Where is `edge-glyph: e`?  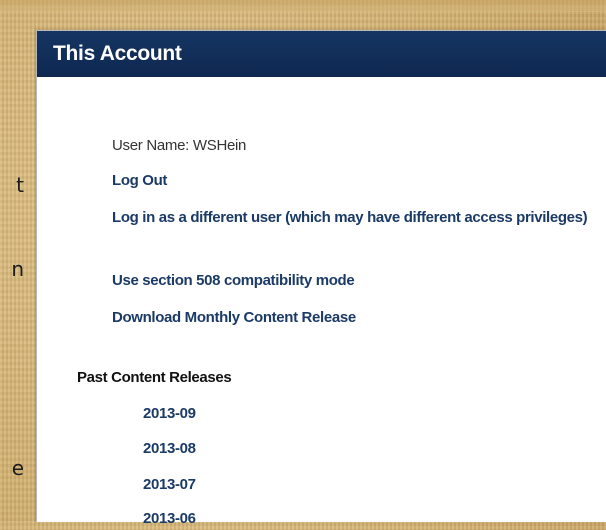 edge-glyph: e is located at coordinates (17, 468).